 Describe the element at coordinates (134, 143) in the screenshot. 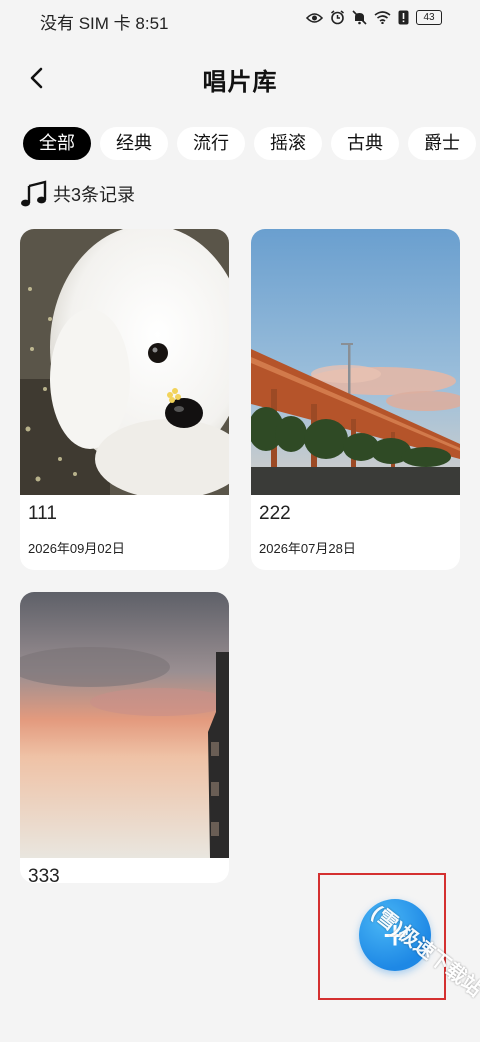

I see `tab-classic: 经典` at that location.